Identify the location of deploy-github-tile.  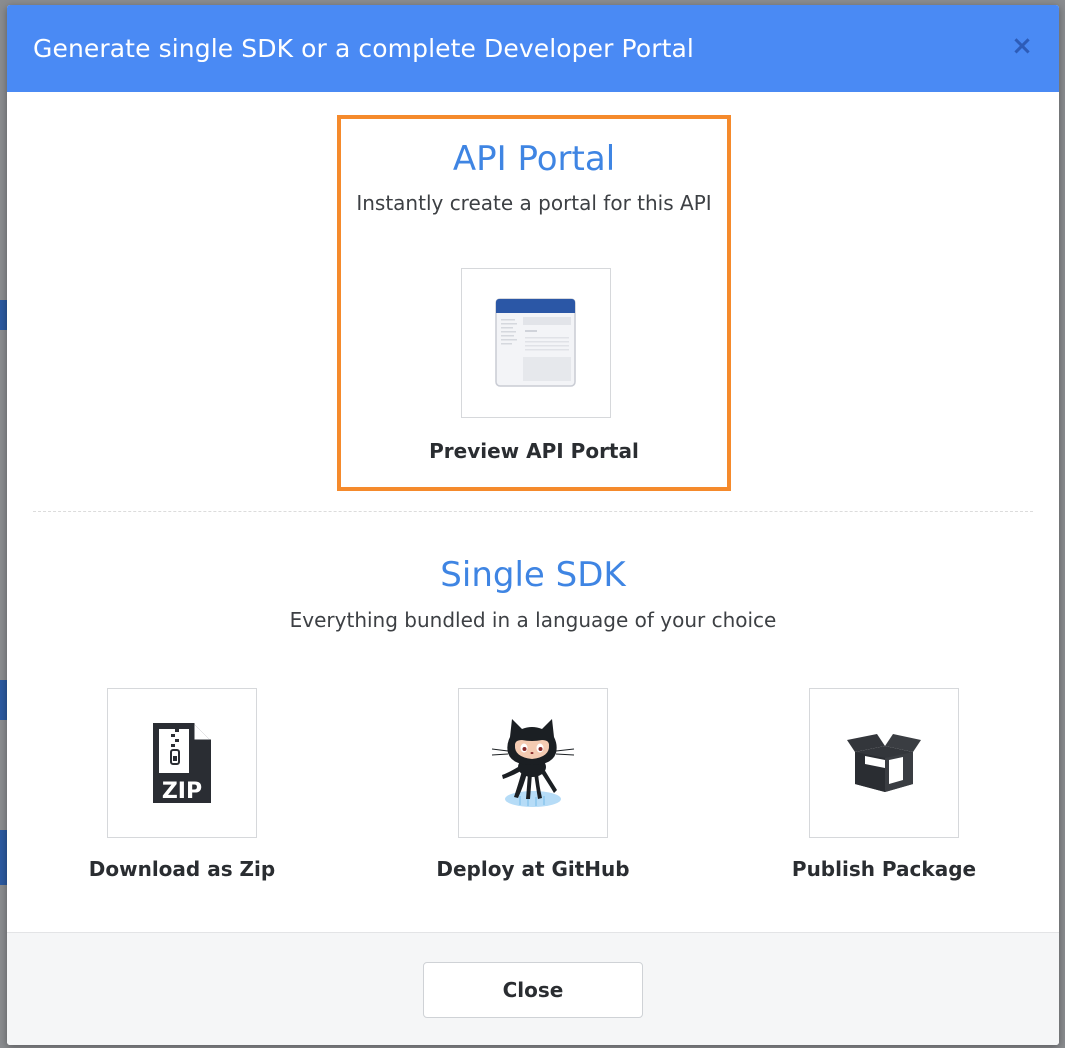
(533, 763).